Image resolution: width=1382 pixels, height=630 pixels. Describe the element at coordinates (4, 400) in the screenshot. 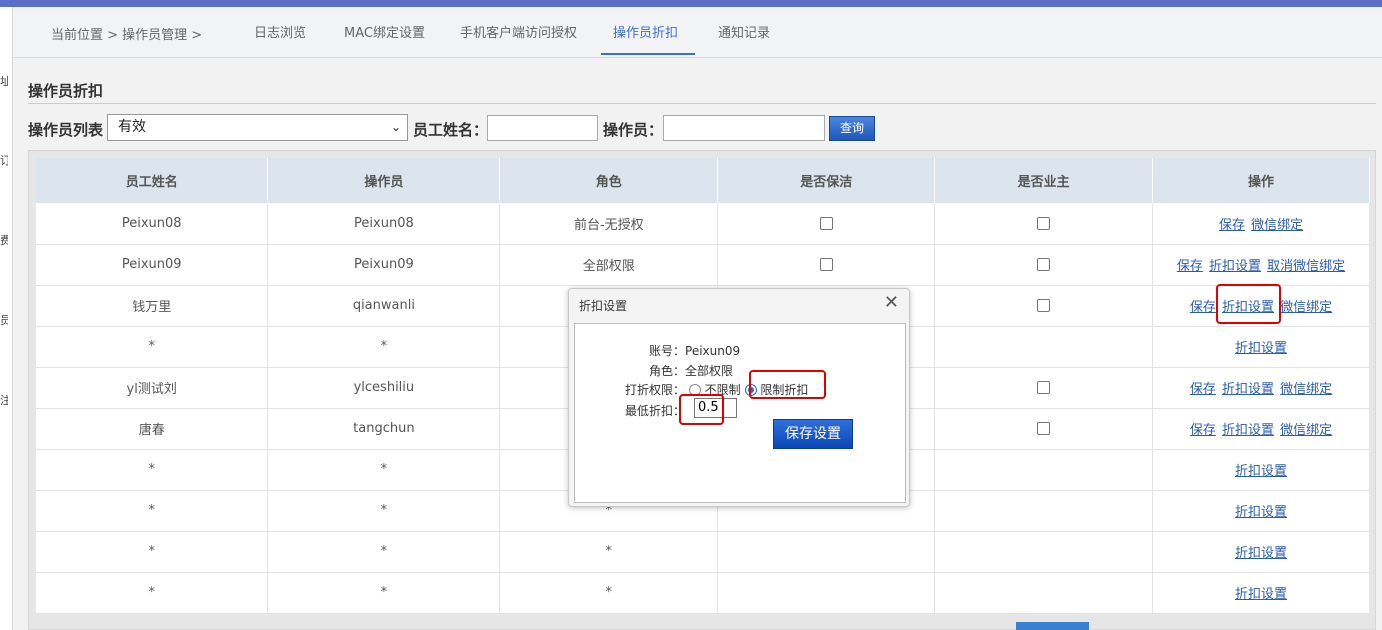

I see `sidebar-char: 注` at that location.